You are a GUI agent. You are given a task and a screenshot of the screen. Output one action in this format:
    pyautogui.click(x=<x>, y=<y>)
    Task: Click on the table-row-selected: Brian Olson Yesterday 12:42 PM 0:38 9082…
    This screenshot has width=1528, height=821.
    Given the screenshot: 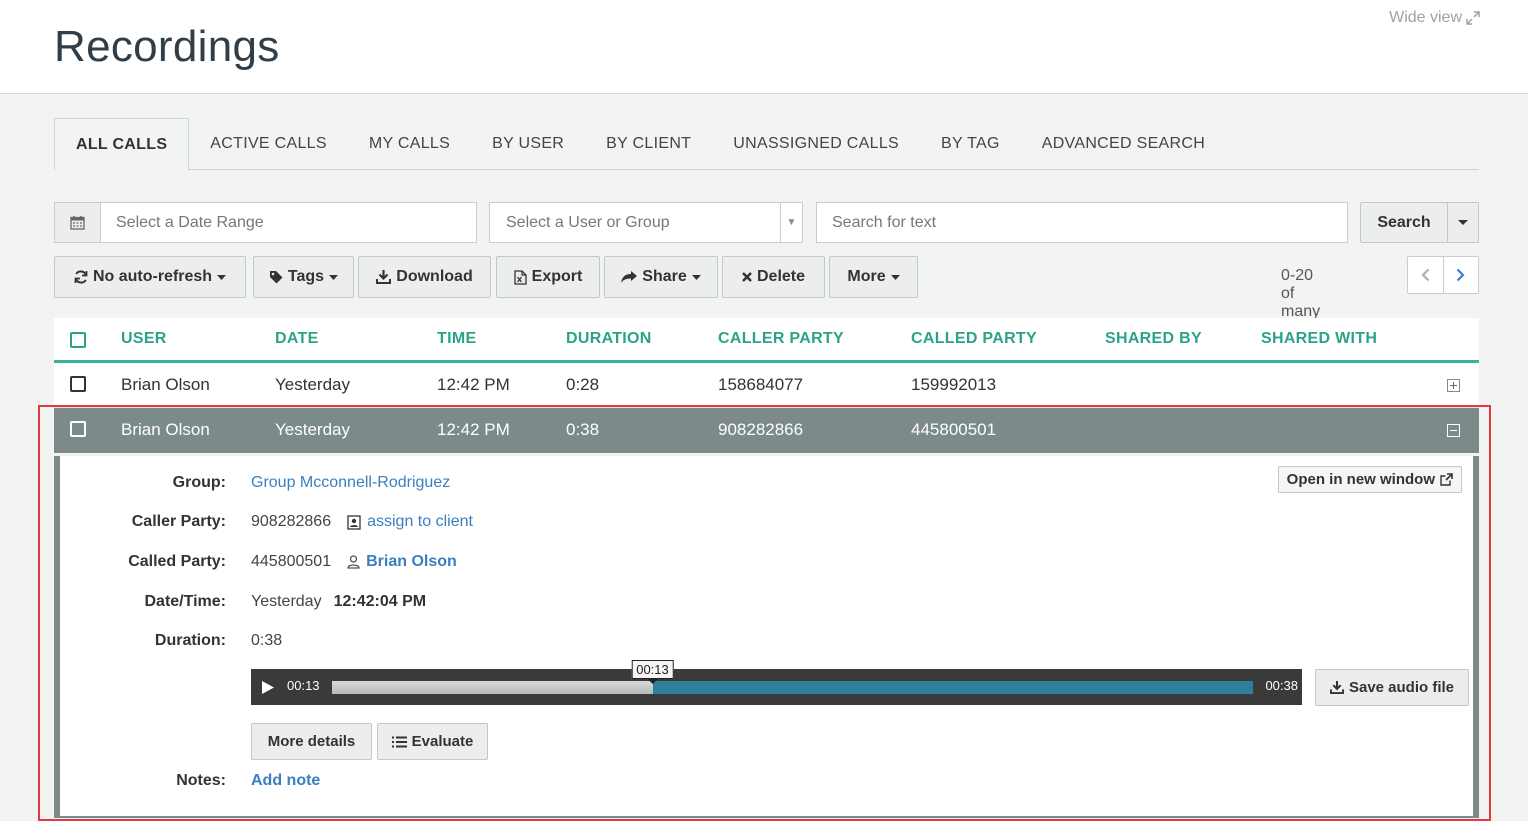 What is the action you would take?
    pyautogui.click(x=766, y=430)
    